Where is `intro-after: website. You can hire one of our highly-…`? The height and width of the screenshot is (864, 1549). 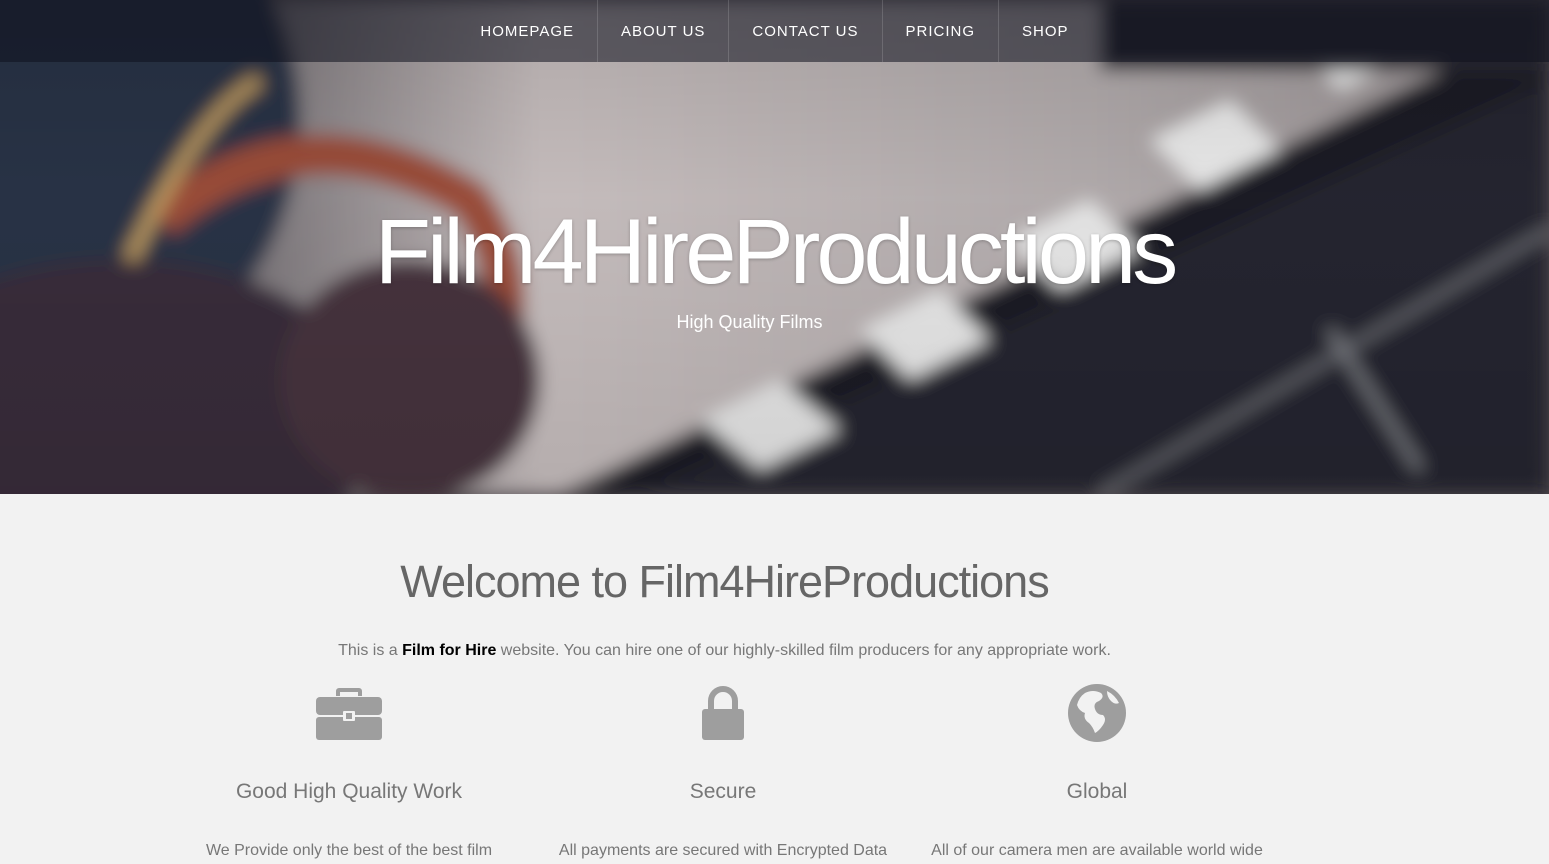 intro-after: website. You can hire one of our highly-… is located at coordinates (803, 650).